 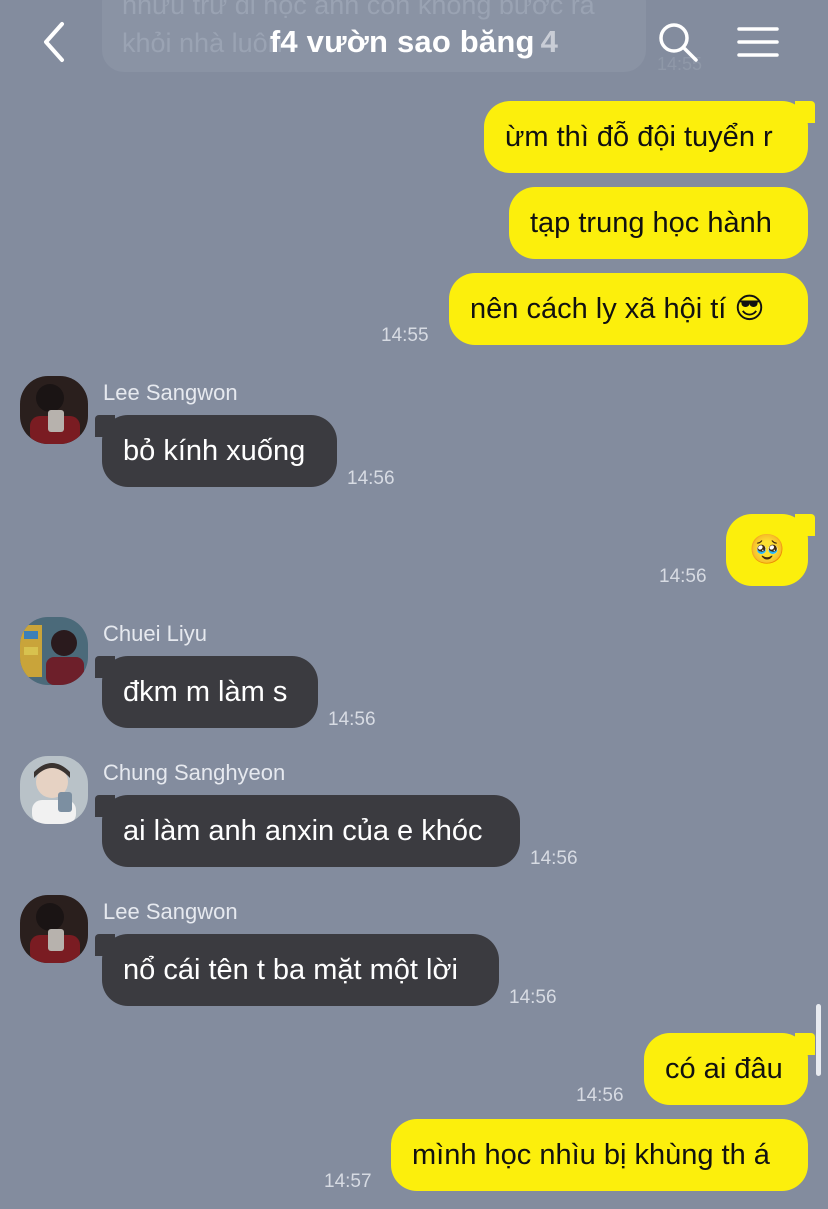 What do you see at coordinates (818, 1040) in the screenshot?
I see `scrollbar-thumb` at bounding box center [818, 1040].